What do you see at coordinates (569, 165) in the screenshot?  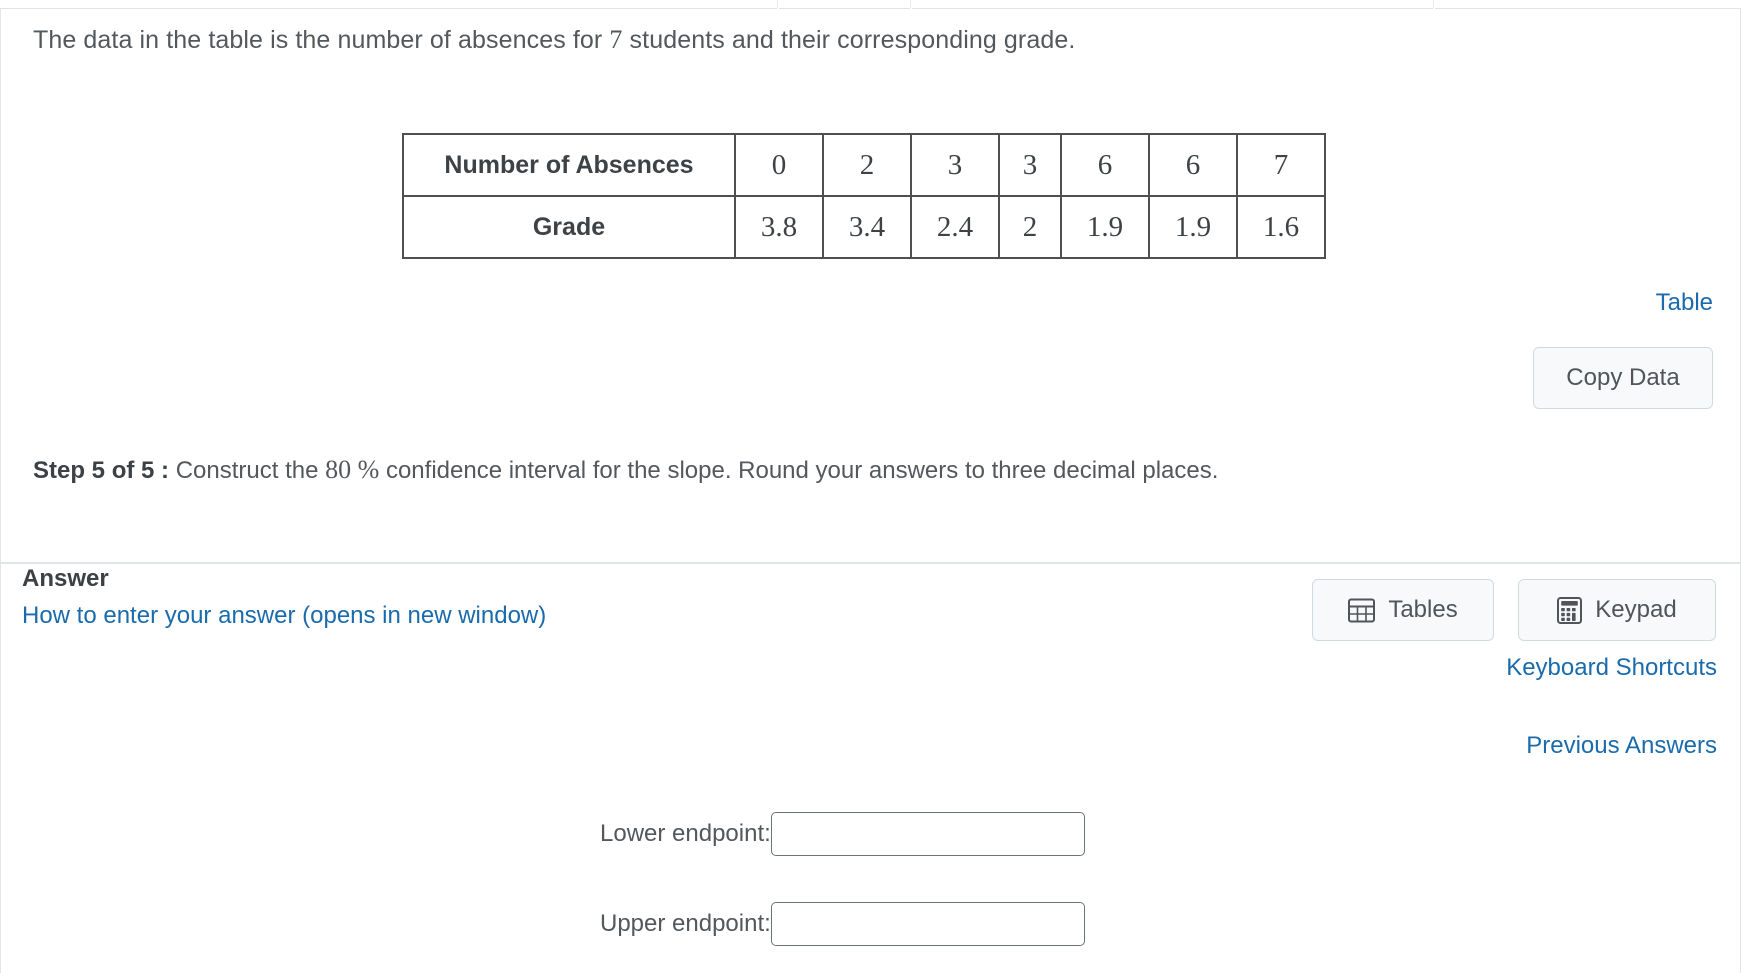 I see `row-header-absences: Number of Absences` at bounding box center [569, 165].